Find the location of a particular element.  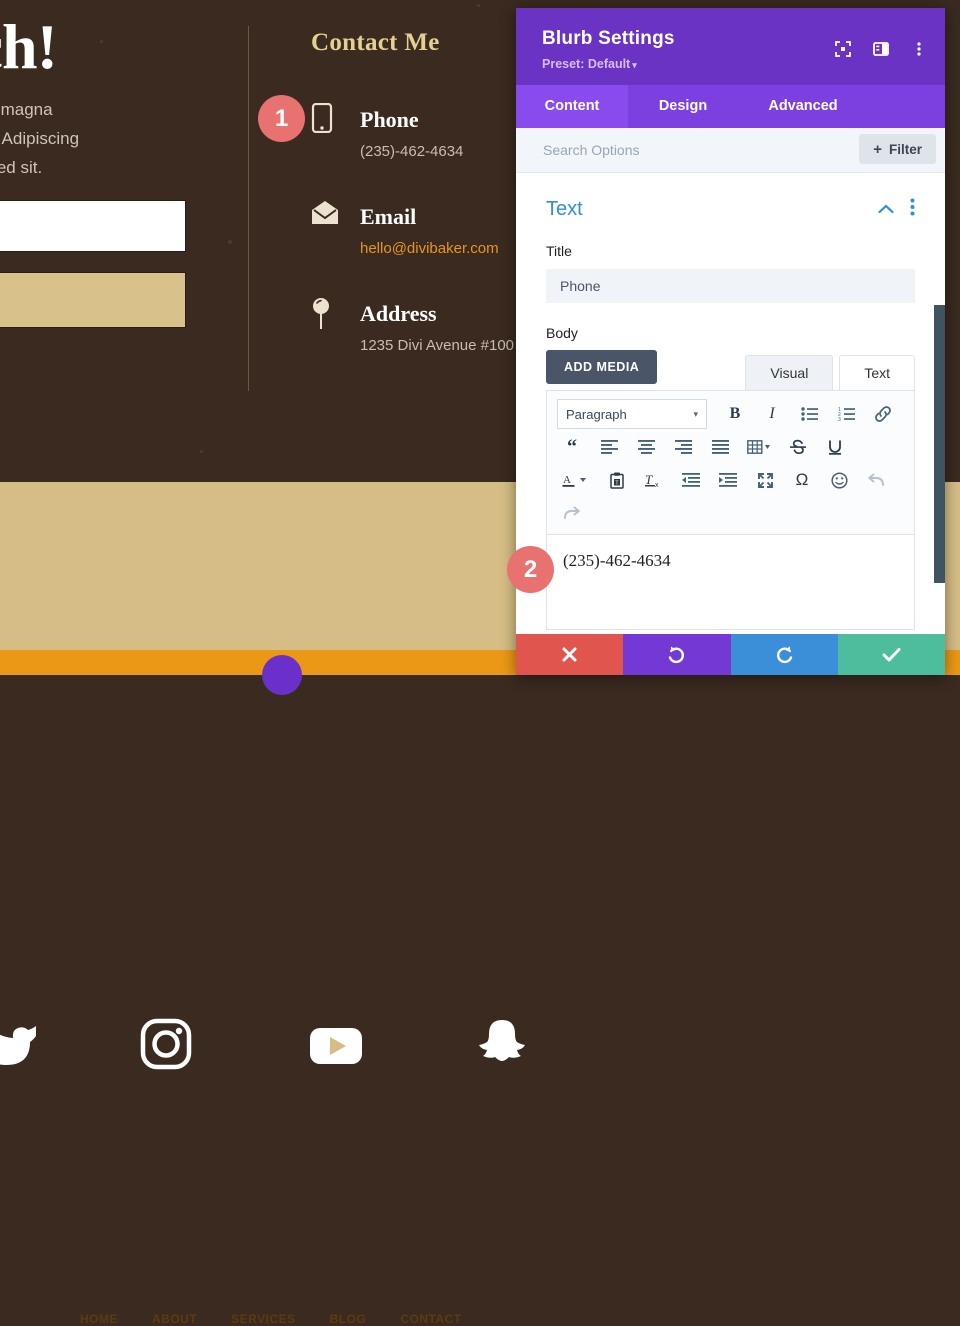

numbered-list-icon: 123 is located at coordinates (846, 414).